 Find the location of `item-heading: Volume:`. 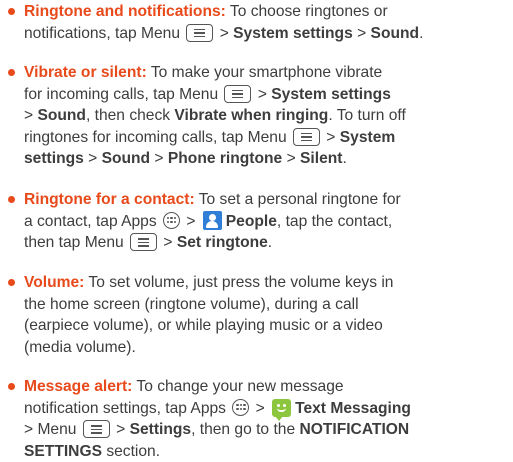

item-heading: Volume: is located at coordinates (54, 282).